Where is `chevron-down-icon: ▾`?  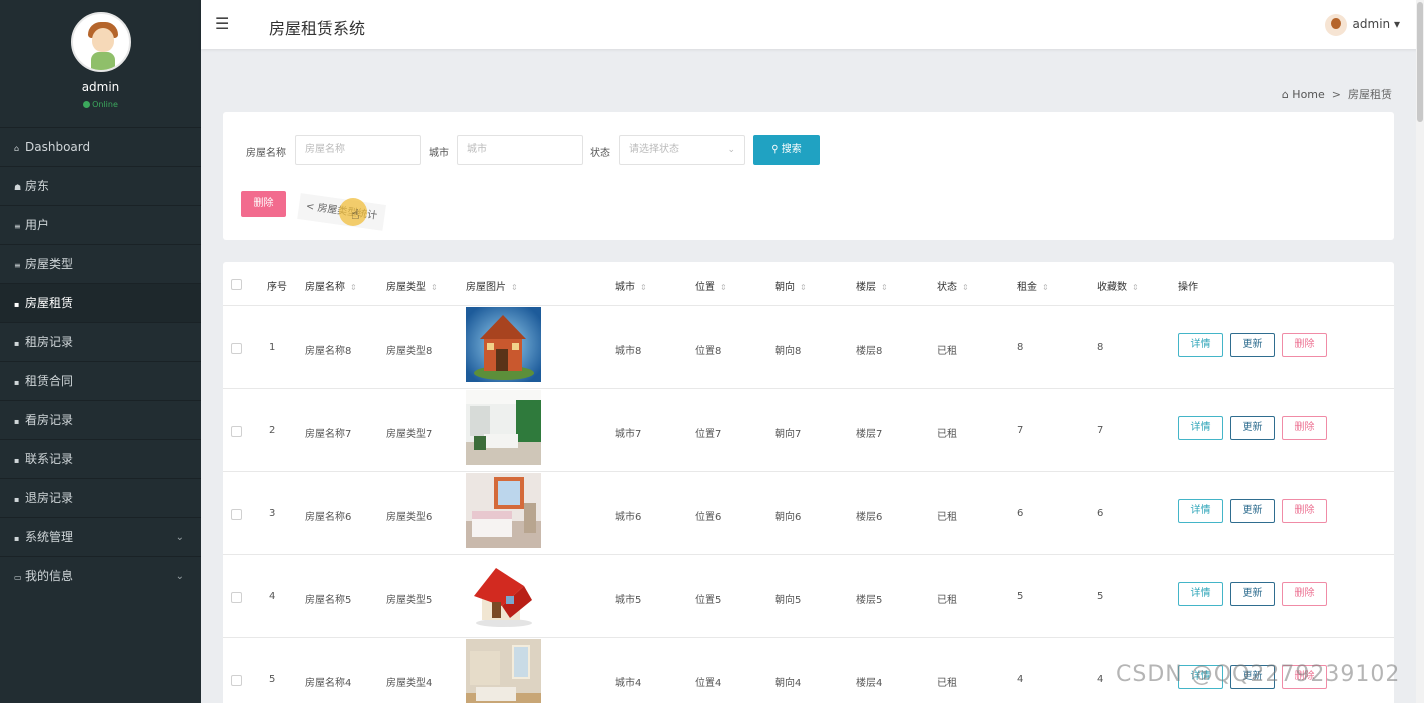
chevron-down-icon: ▾ is located at coordinates (1396, 24).